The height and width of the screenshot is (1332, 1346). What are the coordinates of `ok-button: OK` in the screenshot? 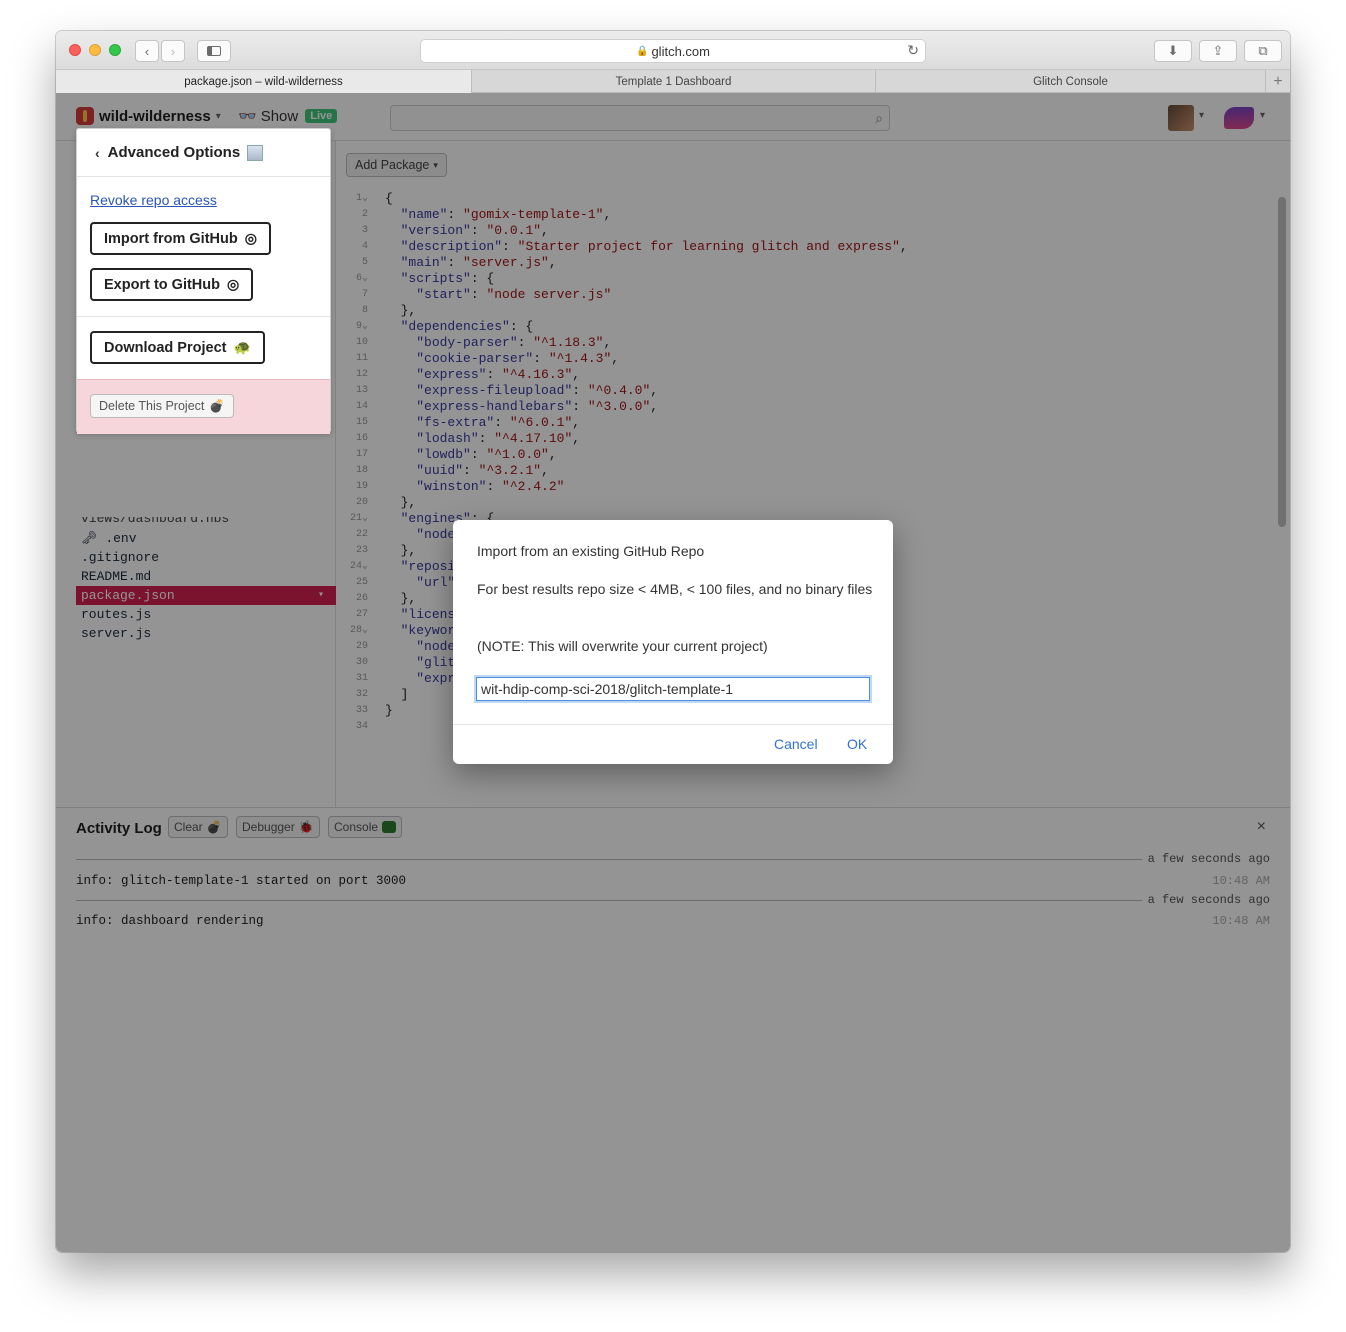 It's located at (857, 744).